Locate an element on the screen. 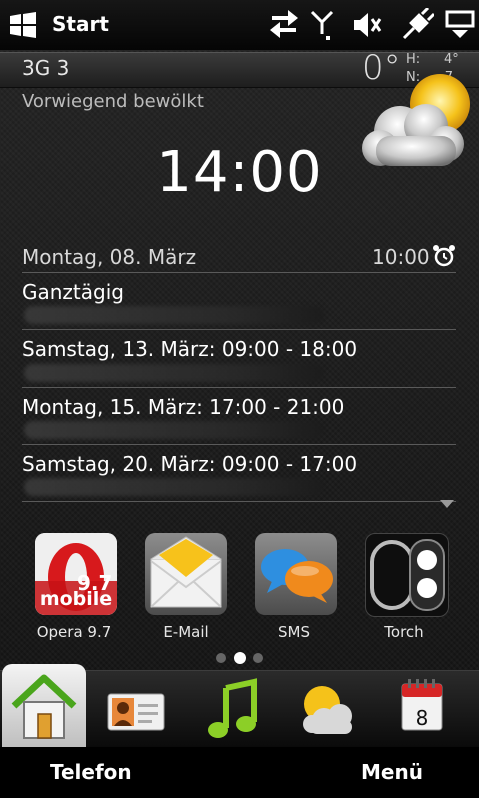 Image resolution: width=479 pixels, height=798 pixels. signal-icon is located at coordinates (322, 25).